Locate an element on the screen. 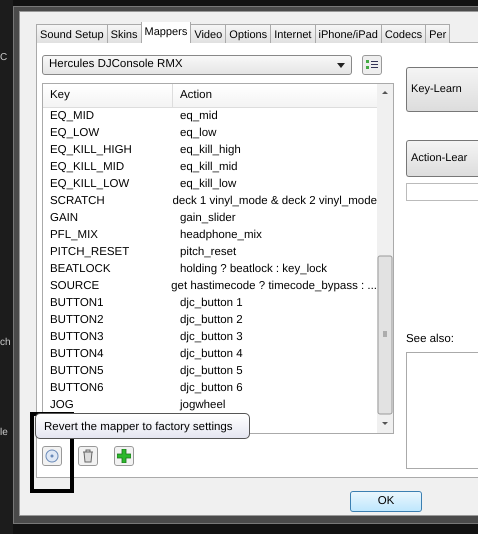 Image resolution: width=478 pixels, height=534 pixels. mapper-dropdown: Hercules DJConsole RMX is located at coordinates (197, 65).